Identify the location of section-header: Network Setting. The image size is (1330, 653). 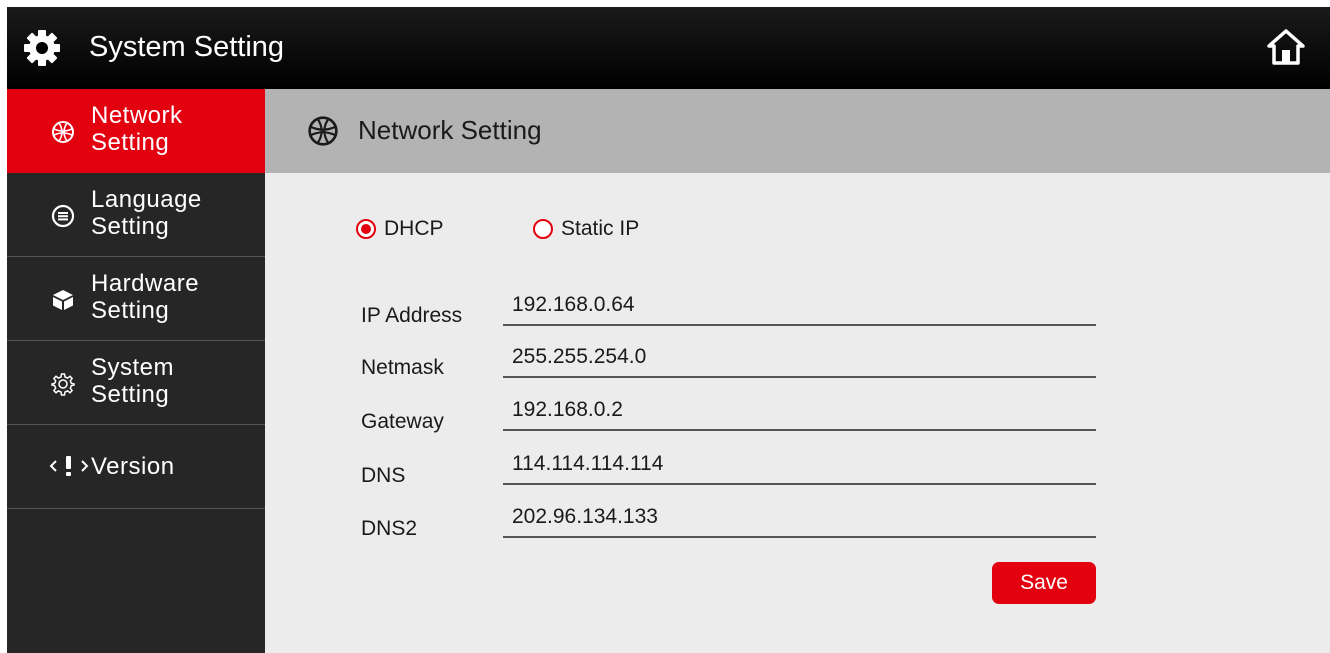
(797, 131).